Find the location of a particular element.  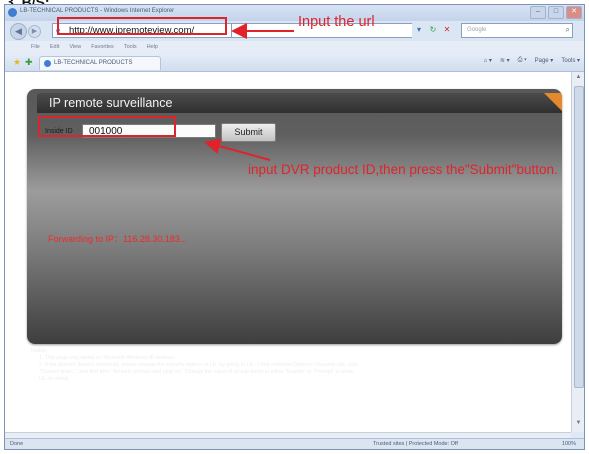

window-controls: – □ ✕ is located at coordinates (556, 12).